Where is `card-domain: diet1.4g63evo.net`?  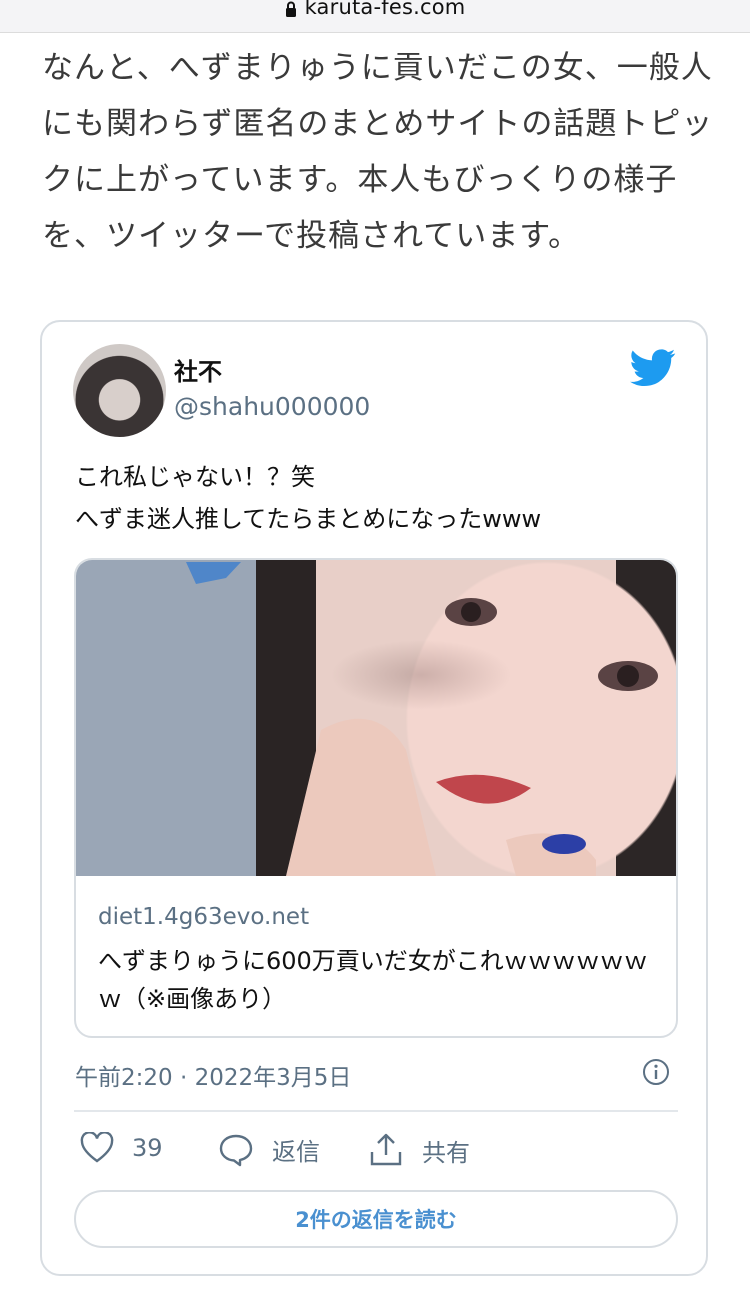 card-domain: diet1.4g63evo.net is located at coordinates (204, 917).